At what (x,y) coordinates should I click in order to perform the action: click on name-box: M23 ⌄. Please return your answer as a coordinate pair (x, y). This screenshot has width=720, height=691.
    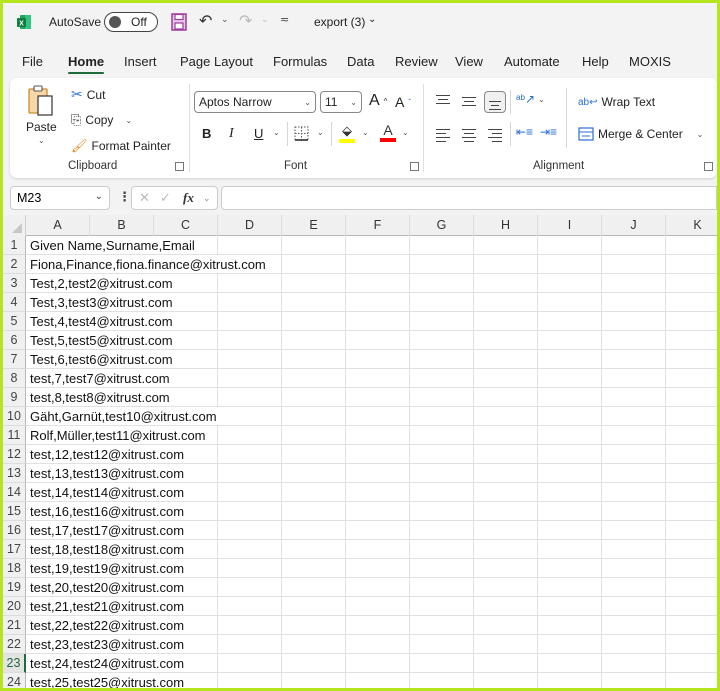
    Looking at the image, I should click on (60, 198).